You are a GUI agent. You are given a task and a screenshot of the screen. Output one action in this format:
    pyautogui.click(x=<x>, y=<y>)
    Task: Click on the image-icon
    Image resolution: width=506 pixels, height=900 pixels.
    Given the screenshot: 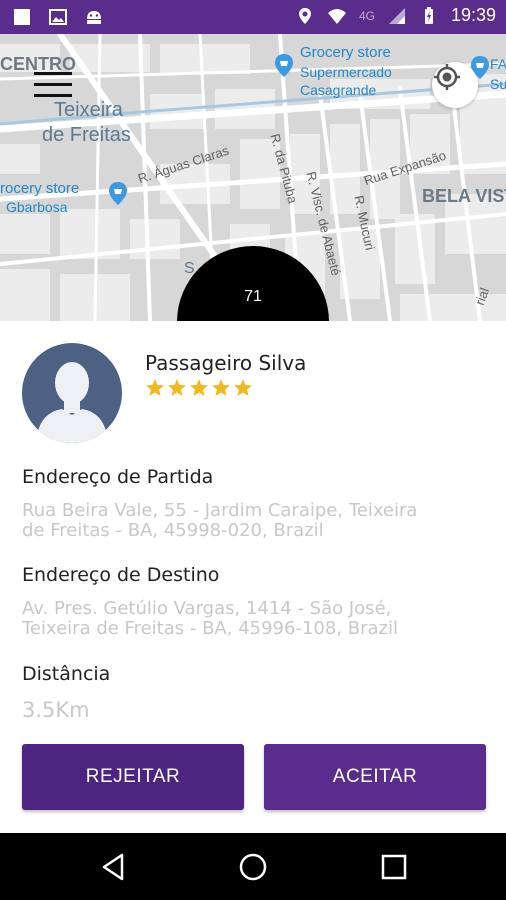 What is the action you would take?
    pyautogui.click(x=58, y=17)
    